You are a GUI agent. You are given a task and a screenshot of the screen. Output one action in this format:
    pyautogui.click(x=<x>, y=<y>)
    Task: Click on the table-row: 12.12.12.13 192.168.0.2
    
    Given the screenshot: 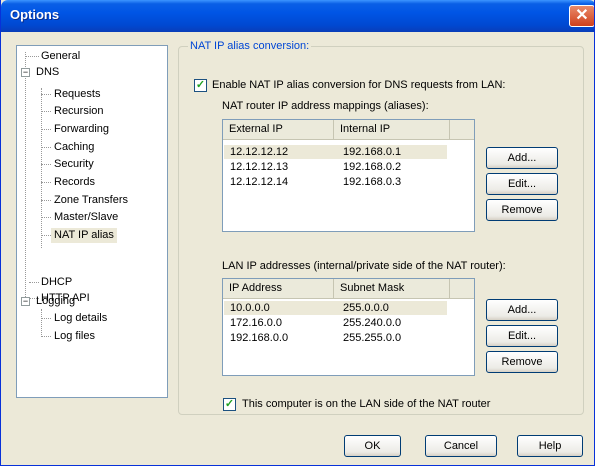 What is the action you would take?
    pyautogui.click(x=335, y=167)
    